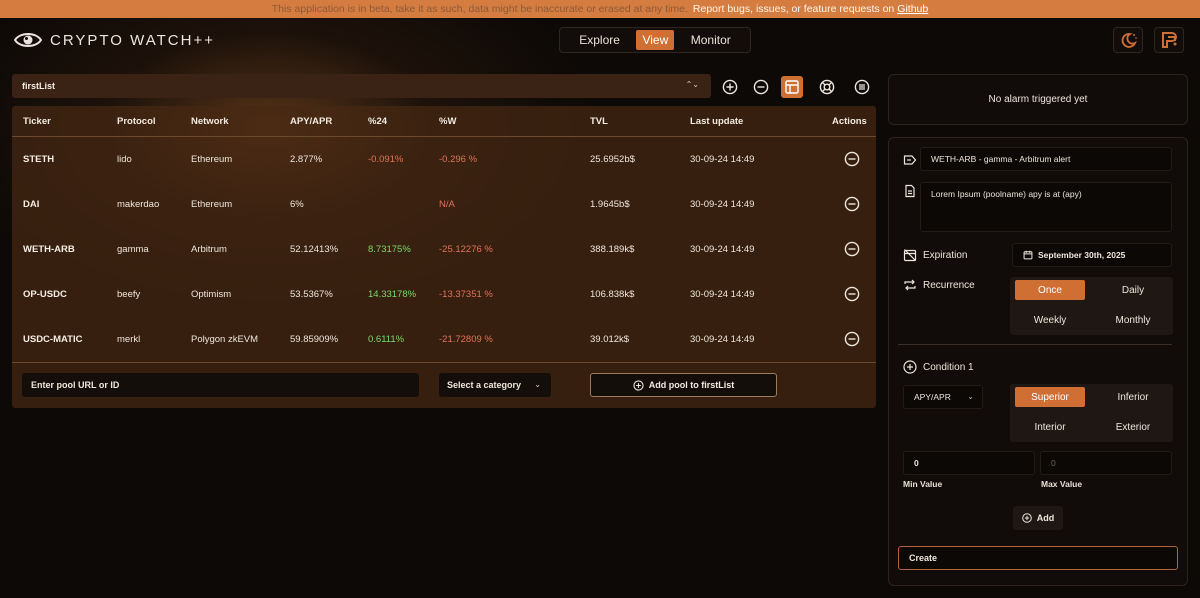 This screenshot has height=598, width=1200. I want to click on cell-week: N/A, so click(447, 204).